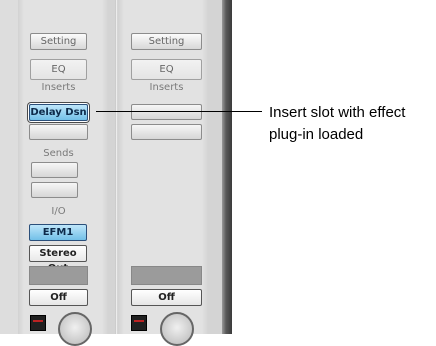  I want to click on callout-line-1: Insert slot with effect, so click(337, 112).